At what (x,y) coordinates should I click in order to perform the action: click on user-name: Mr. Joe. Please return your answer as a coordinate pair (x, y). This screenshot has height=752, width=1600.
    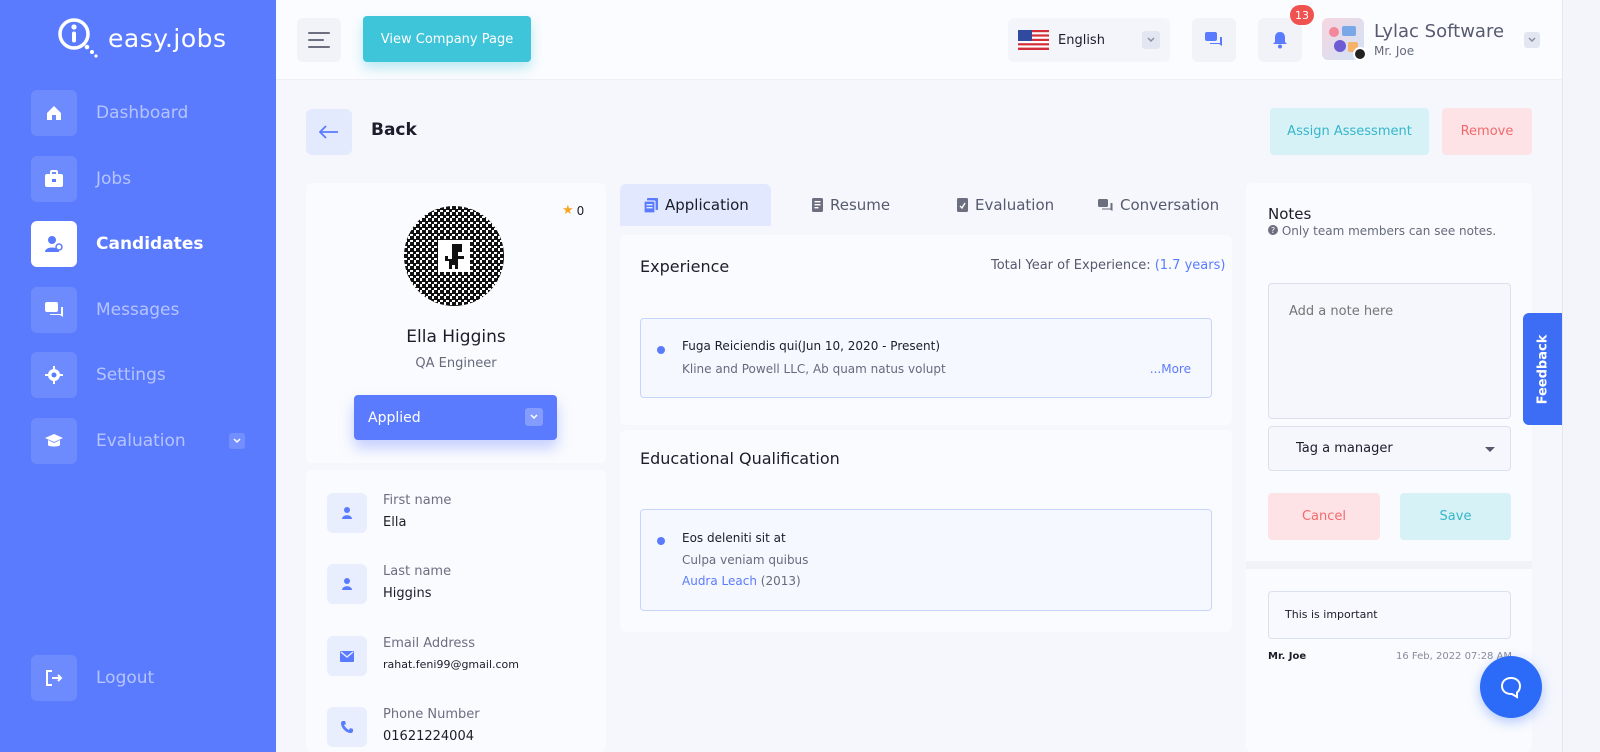
    Looking at the image, I should click on (1394, 50).